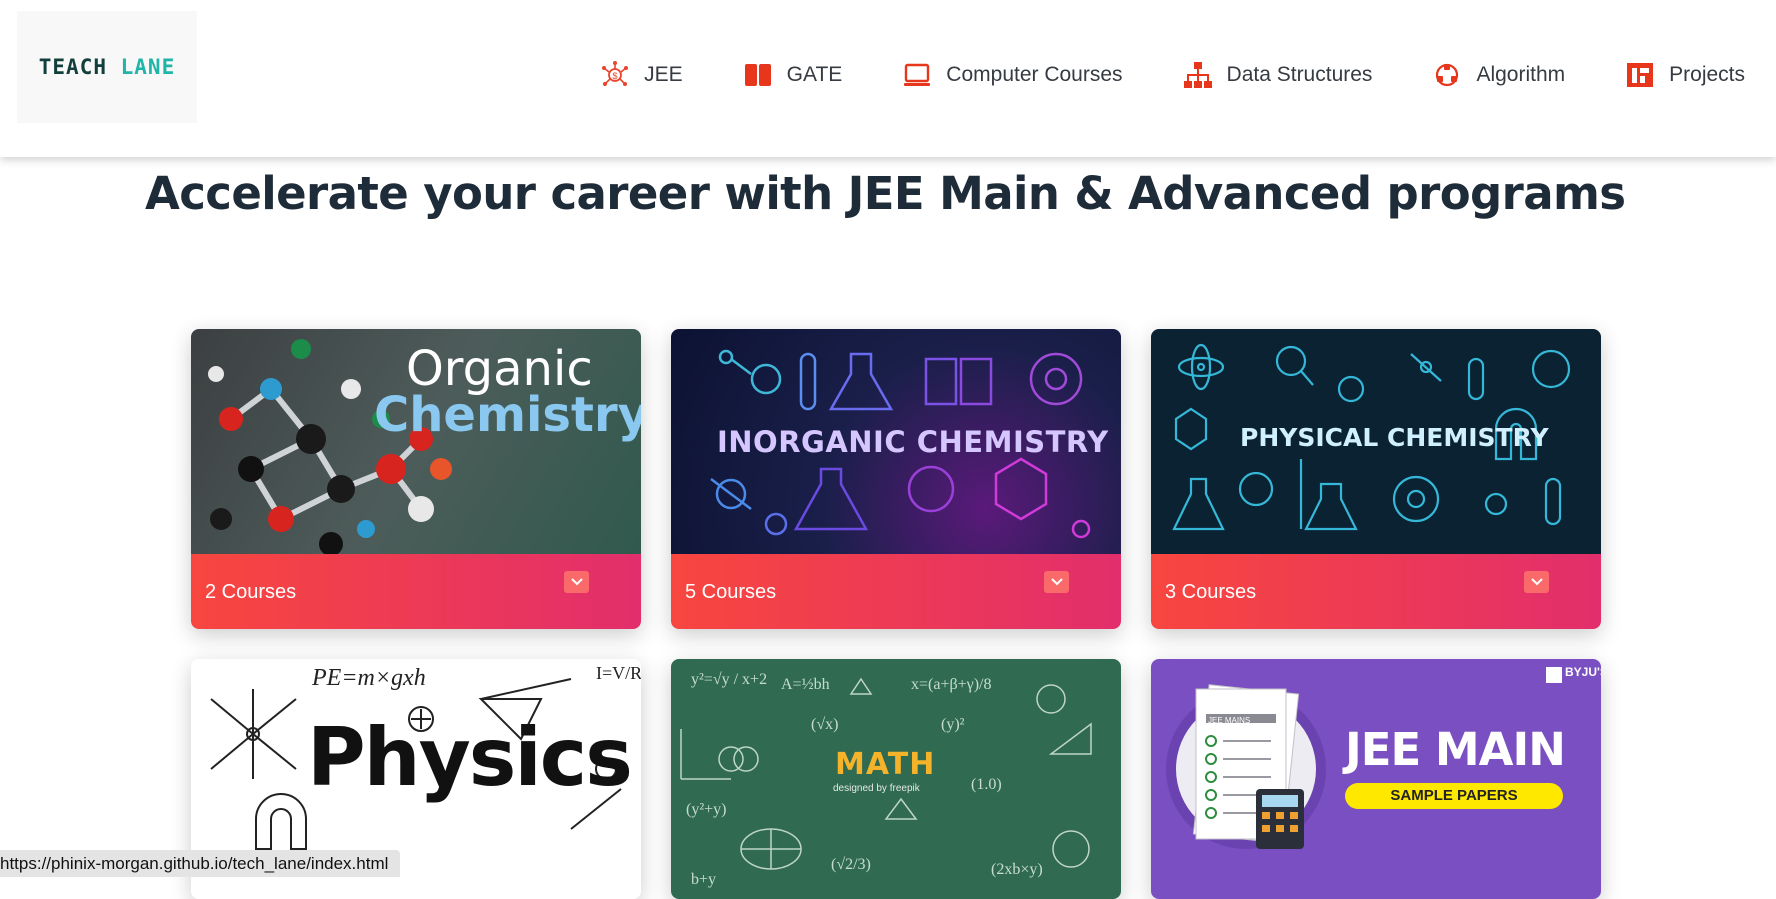 Image resolution: width=1776 pixels, height=899 pixels. I want to click on card-footer: 3 Courses, so click(1376, 591).